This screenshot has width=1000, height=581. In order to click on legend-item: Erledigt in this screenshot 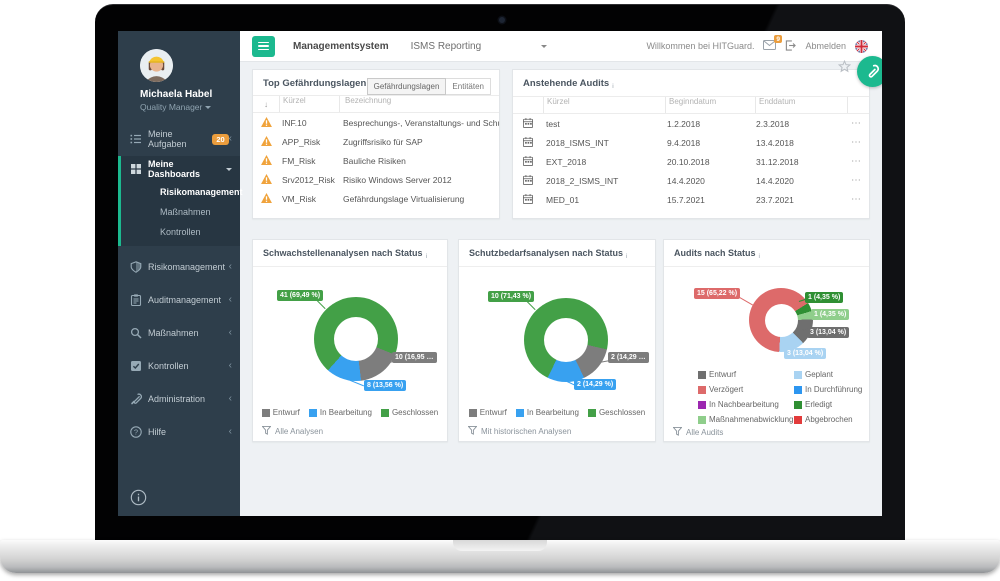, I will do `click(828, 404)`.